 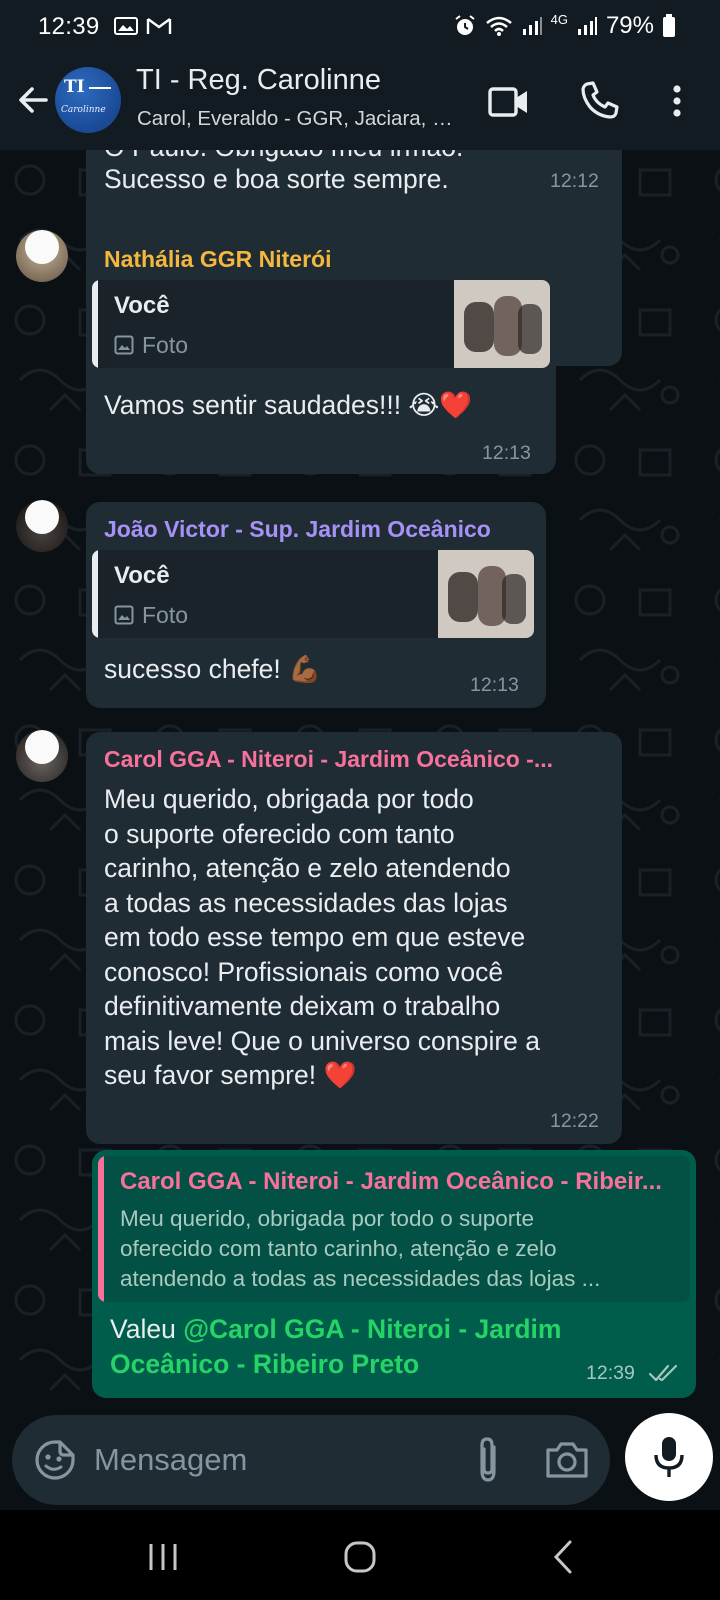 I want to click on status-time: 12:39, so click(x=69, y=26).